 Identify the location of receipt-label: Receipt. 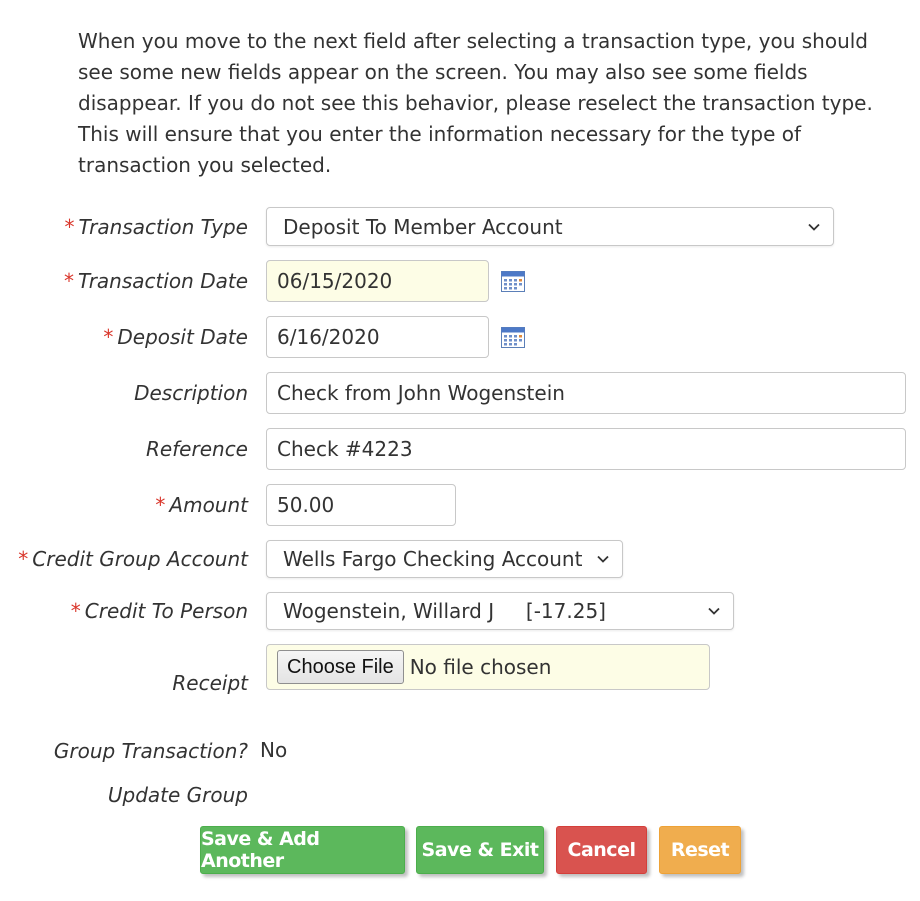
(210, 683).